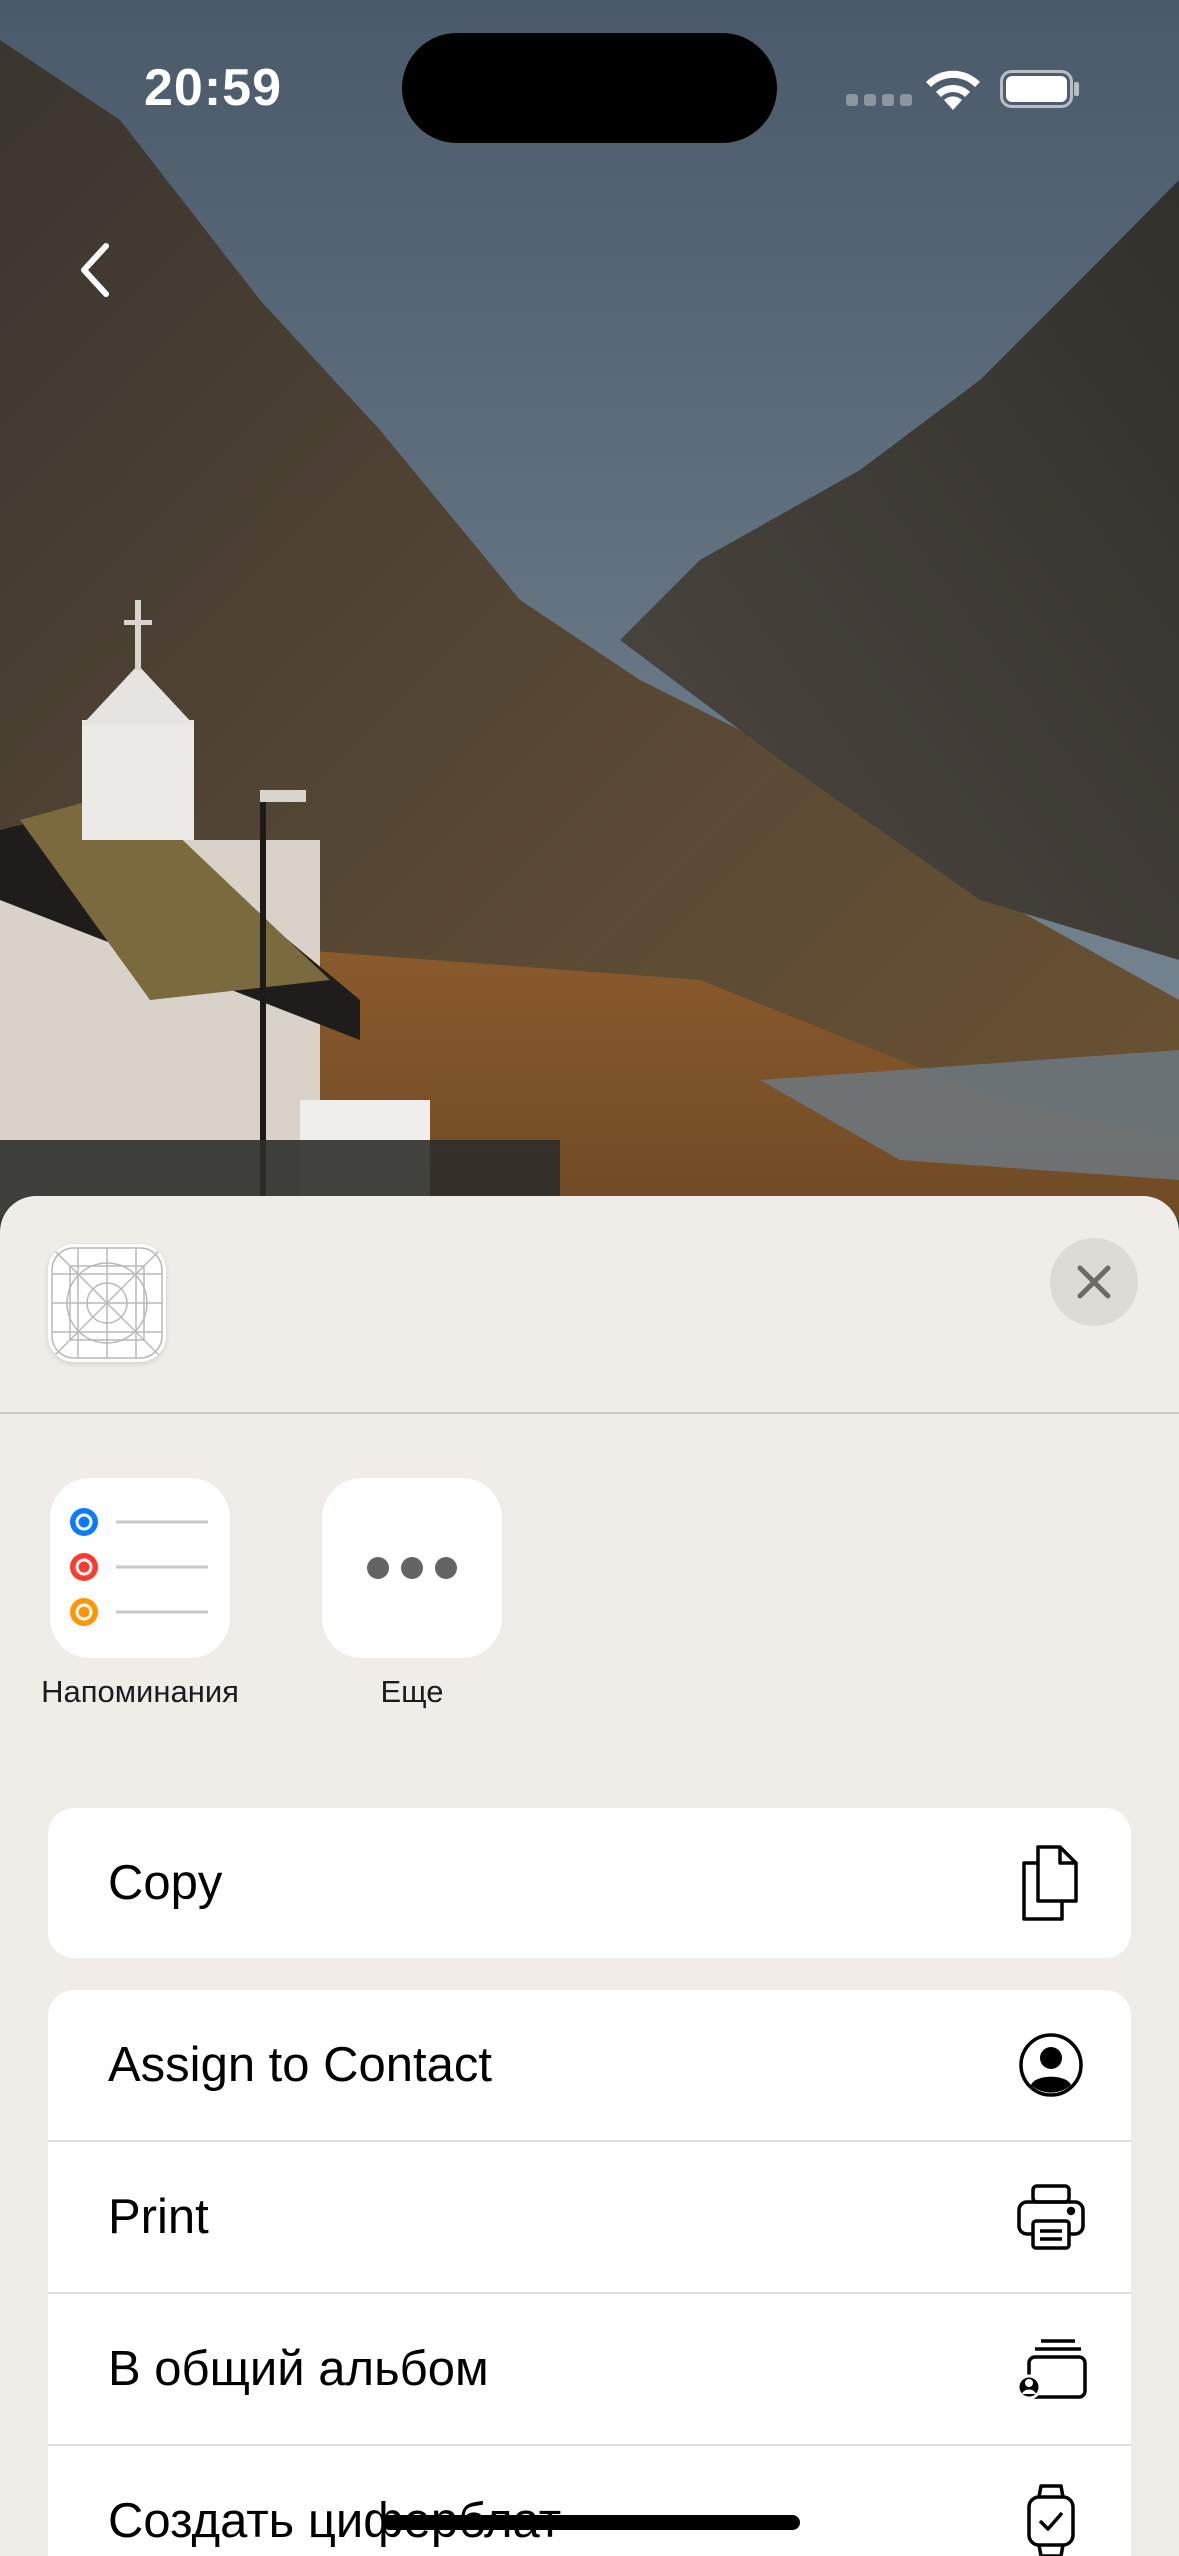 The width and height of the screenshot is (1179, 2556). Describe the element at coordinates (589, 2500) in the screenshot. I see `create-watch-face-action: Создать циферблат` at that location.